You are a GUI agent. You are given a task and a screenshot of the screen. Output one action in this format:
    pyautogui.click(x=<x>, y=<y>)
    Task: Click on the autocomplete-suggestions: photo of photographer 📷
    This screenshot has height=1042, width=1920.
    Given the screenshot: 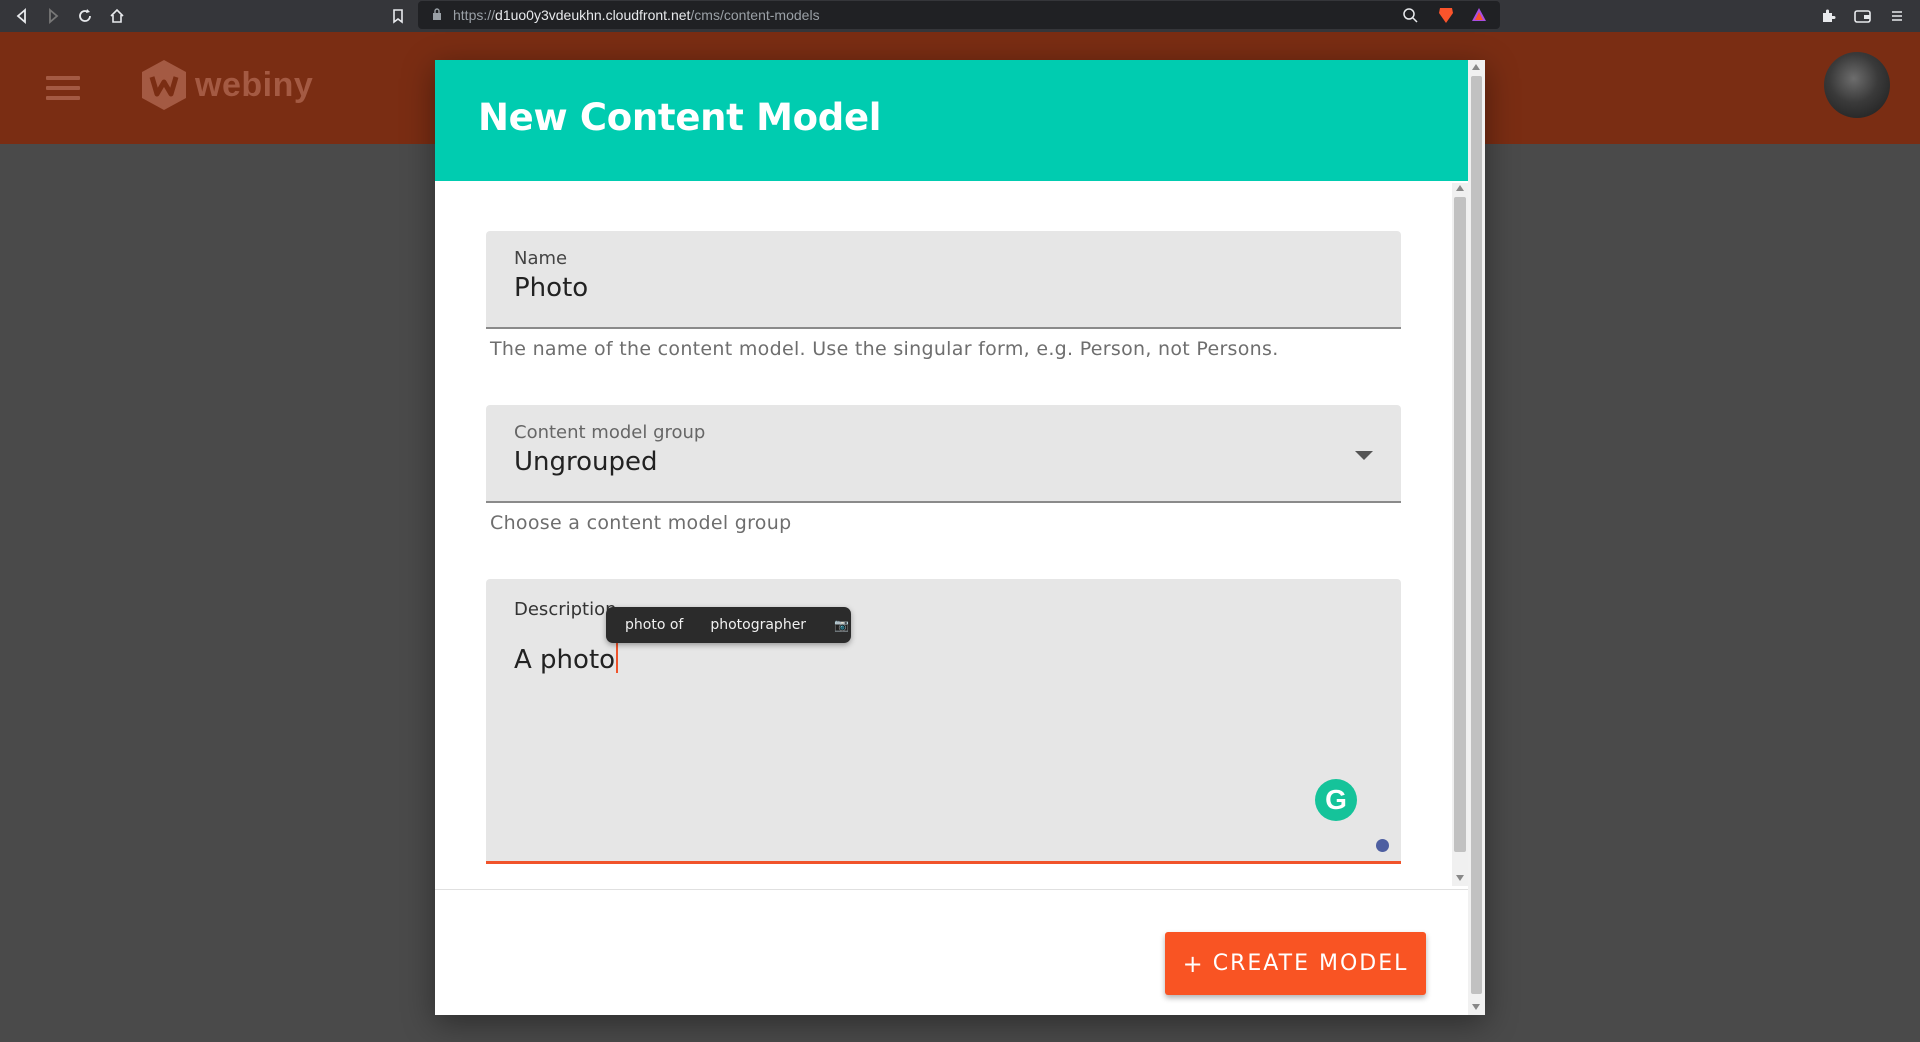 What is the action you would take?
    pyautogui.click(x=728, y=625)
    